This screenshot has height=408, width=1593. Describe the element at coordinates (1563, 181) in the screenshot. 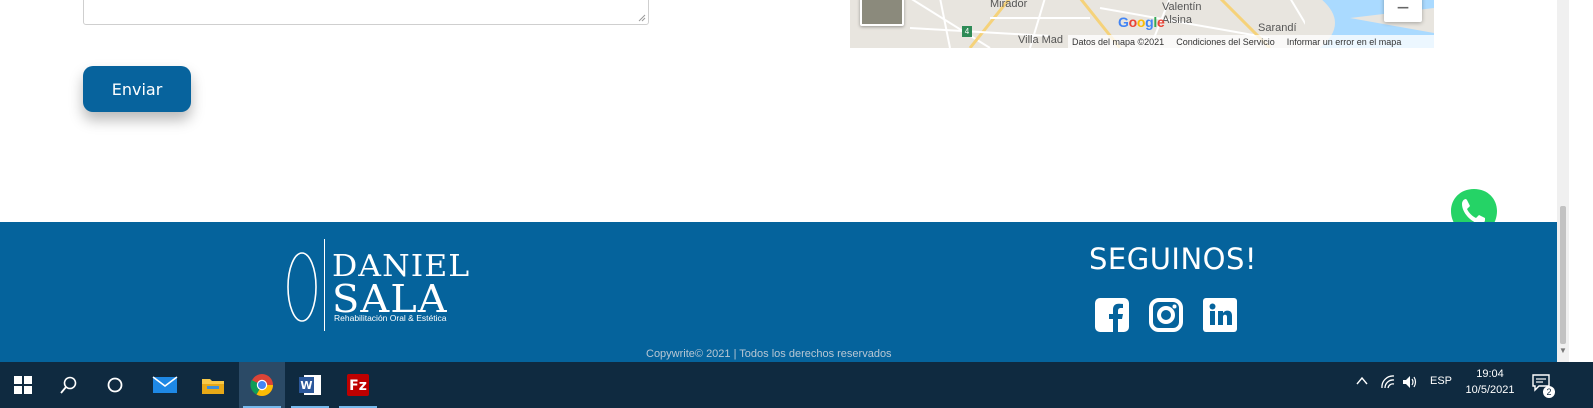

I see `page-scrollbar: ▼` at that location.